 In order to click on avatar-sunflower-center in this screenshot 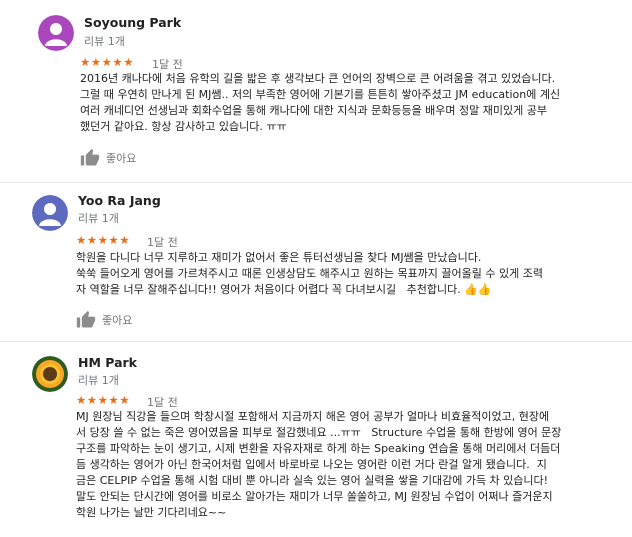, I will do `click(50, 374)`.